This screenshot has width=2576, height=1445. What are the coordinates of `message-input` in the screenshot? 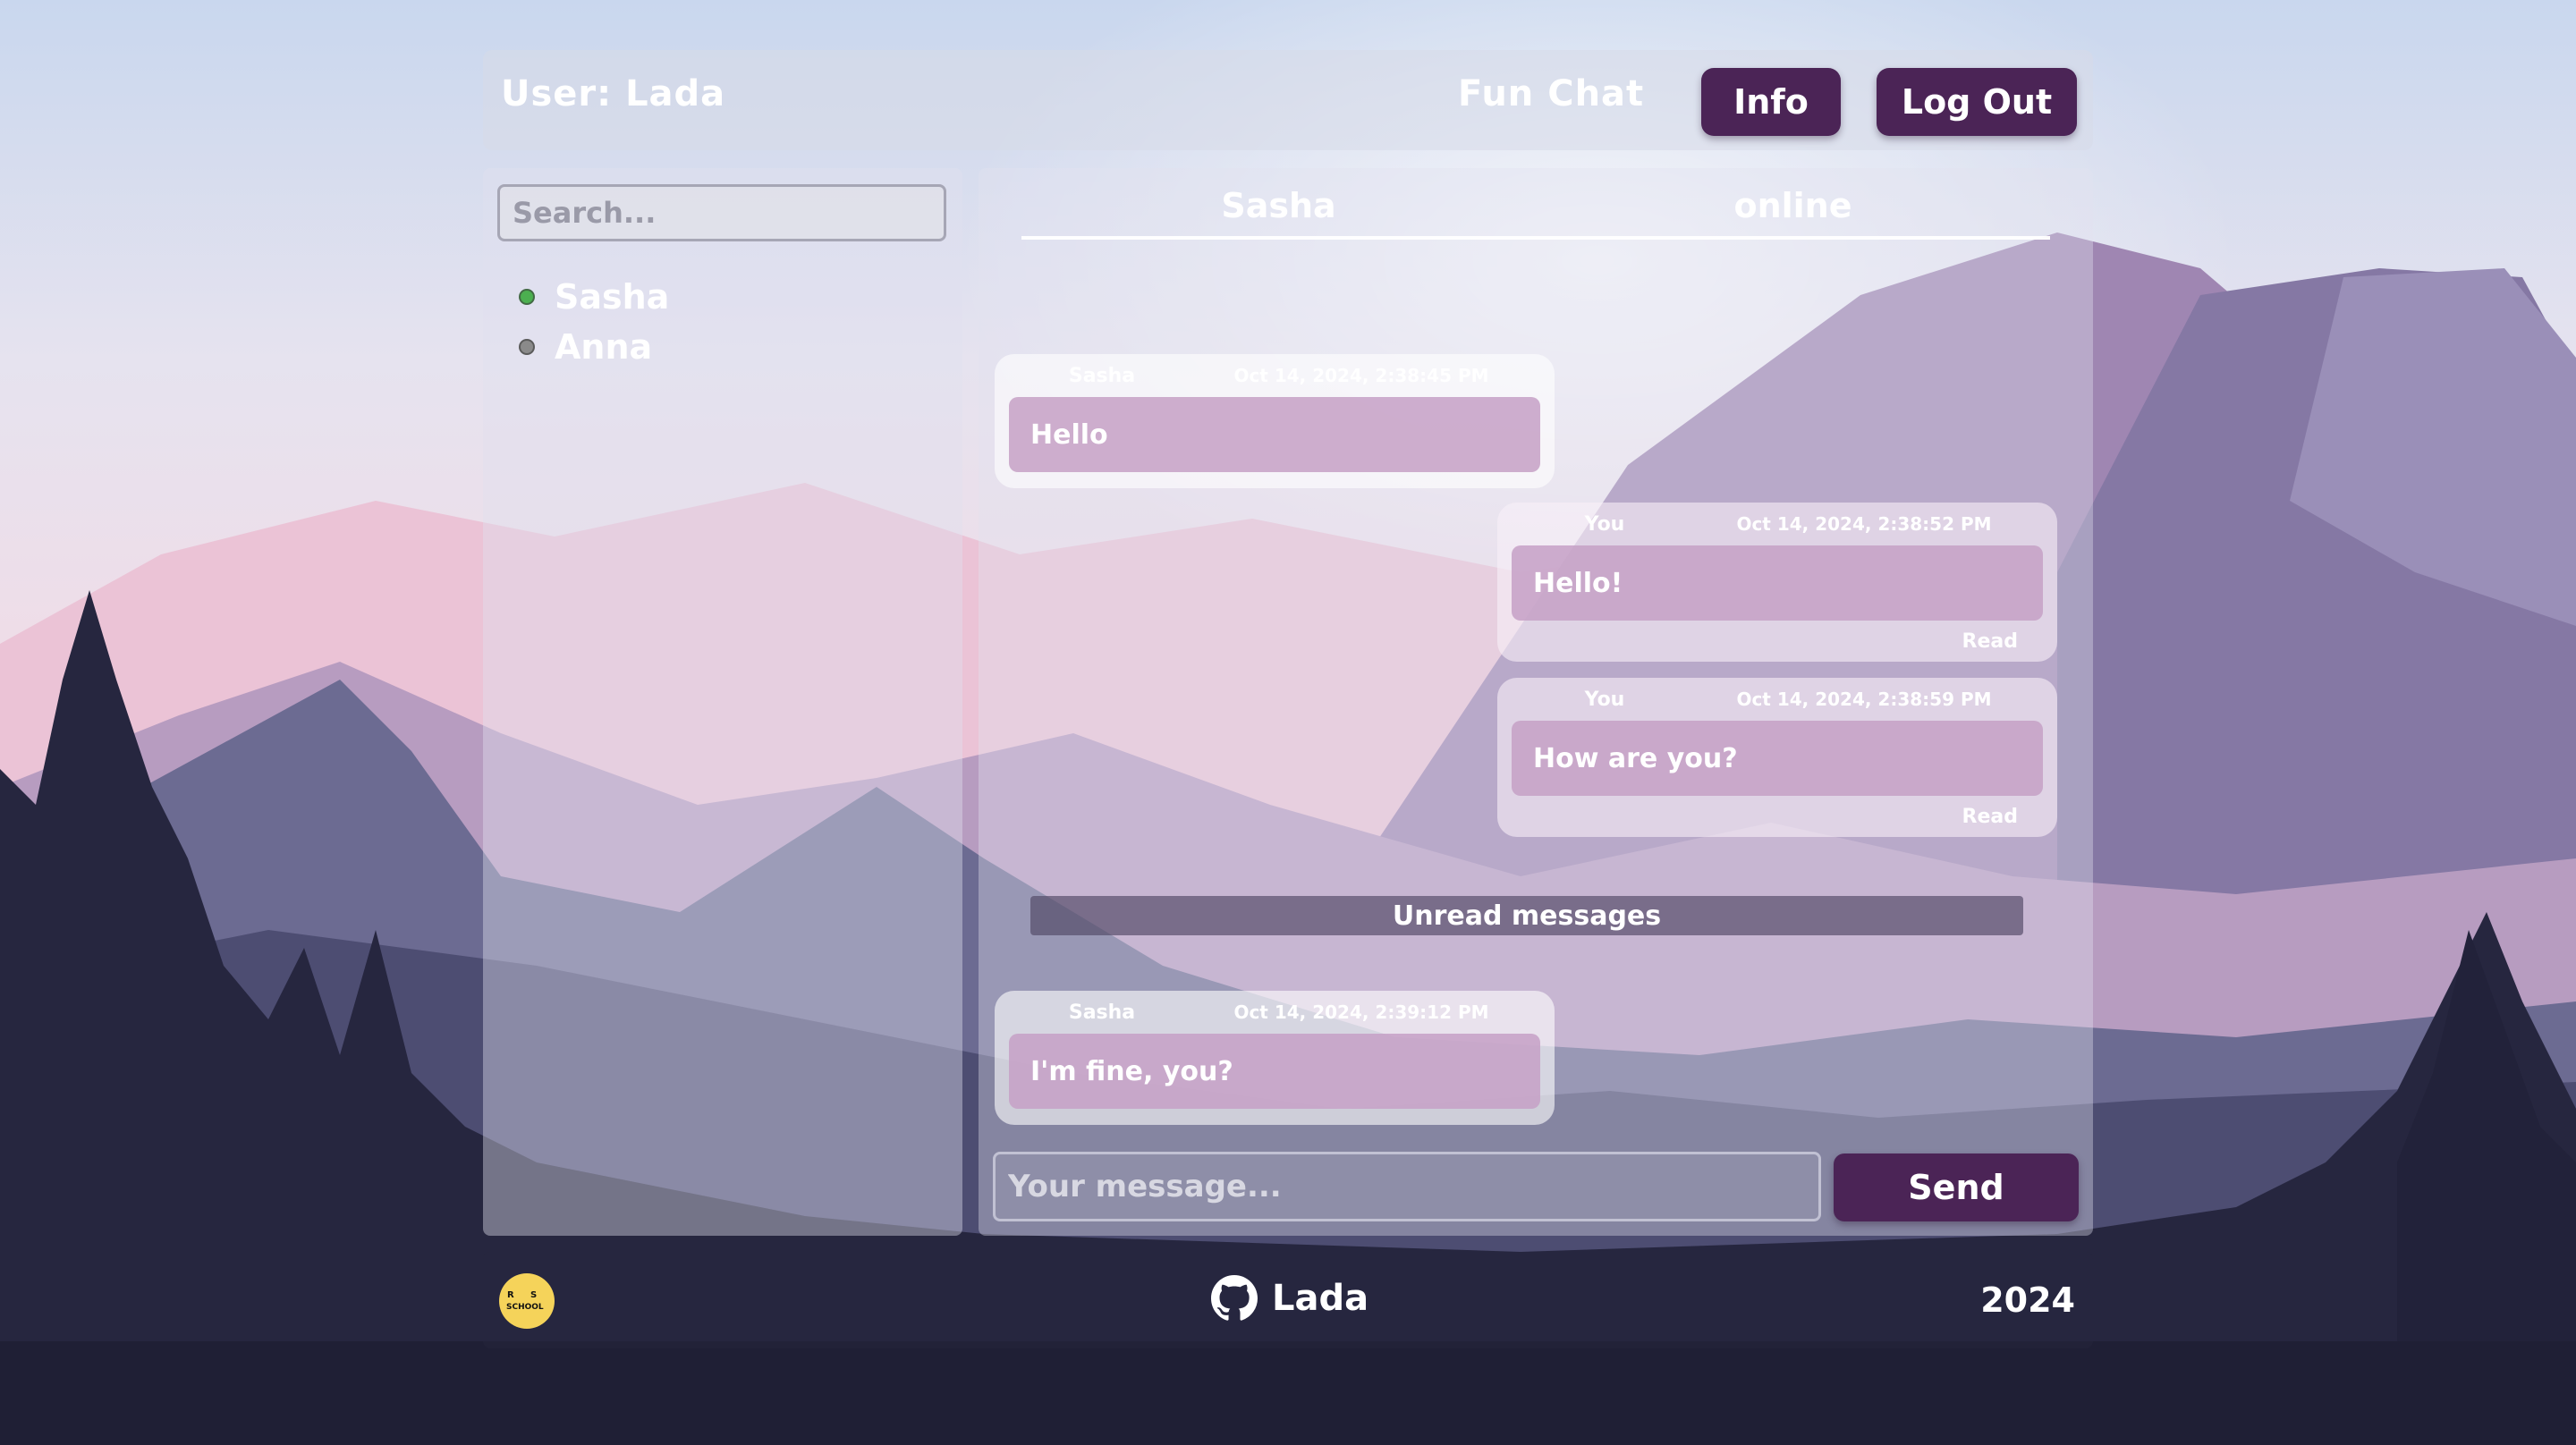 It's located at (1407, 1186).